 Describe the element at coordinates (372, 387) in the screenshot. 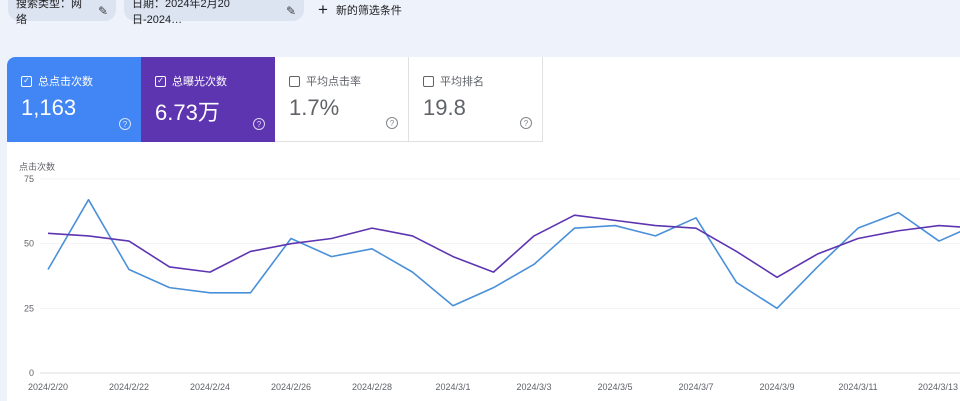

I see `x-tick-label: 2024/2/28` at that location.